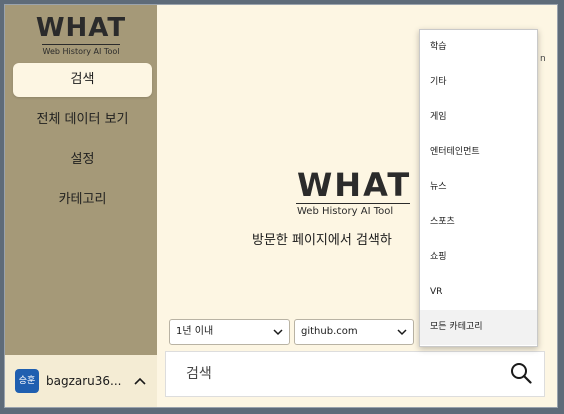 The image size is (564, 414). What do you see at coordinates (195, 331) in the screenshot?
I see `period-select-value: 1년 이내` at bounding box center [195, 331].